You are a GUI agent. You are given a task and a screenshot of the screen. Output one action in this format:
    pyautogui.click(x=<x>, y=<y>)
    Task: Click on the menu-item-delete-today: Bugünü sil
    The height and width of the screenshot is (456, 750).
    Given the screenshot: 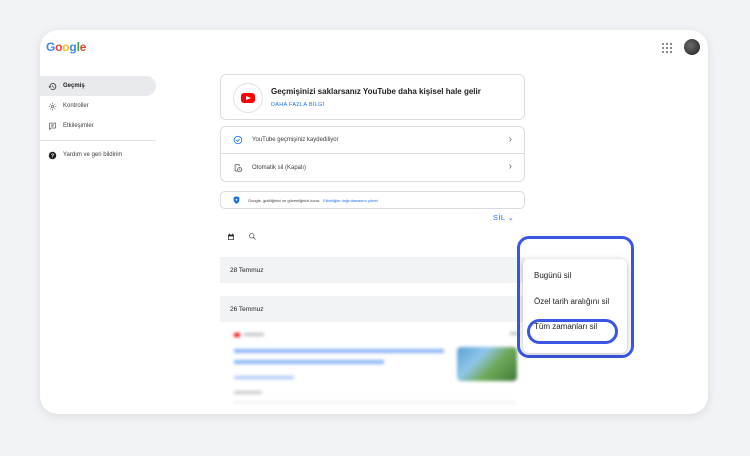 What is the action you would take?
    pyautogui.click(x=552, y=275)
    